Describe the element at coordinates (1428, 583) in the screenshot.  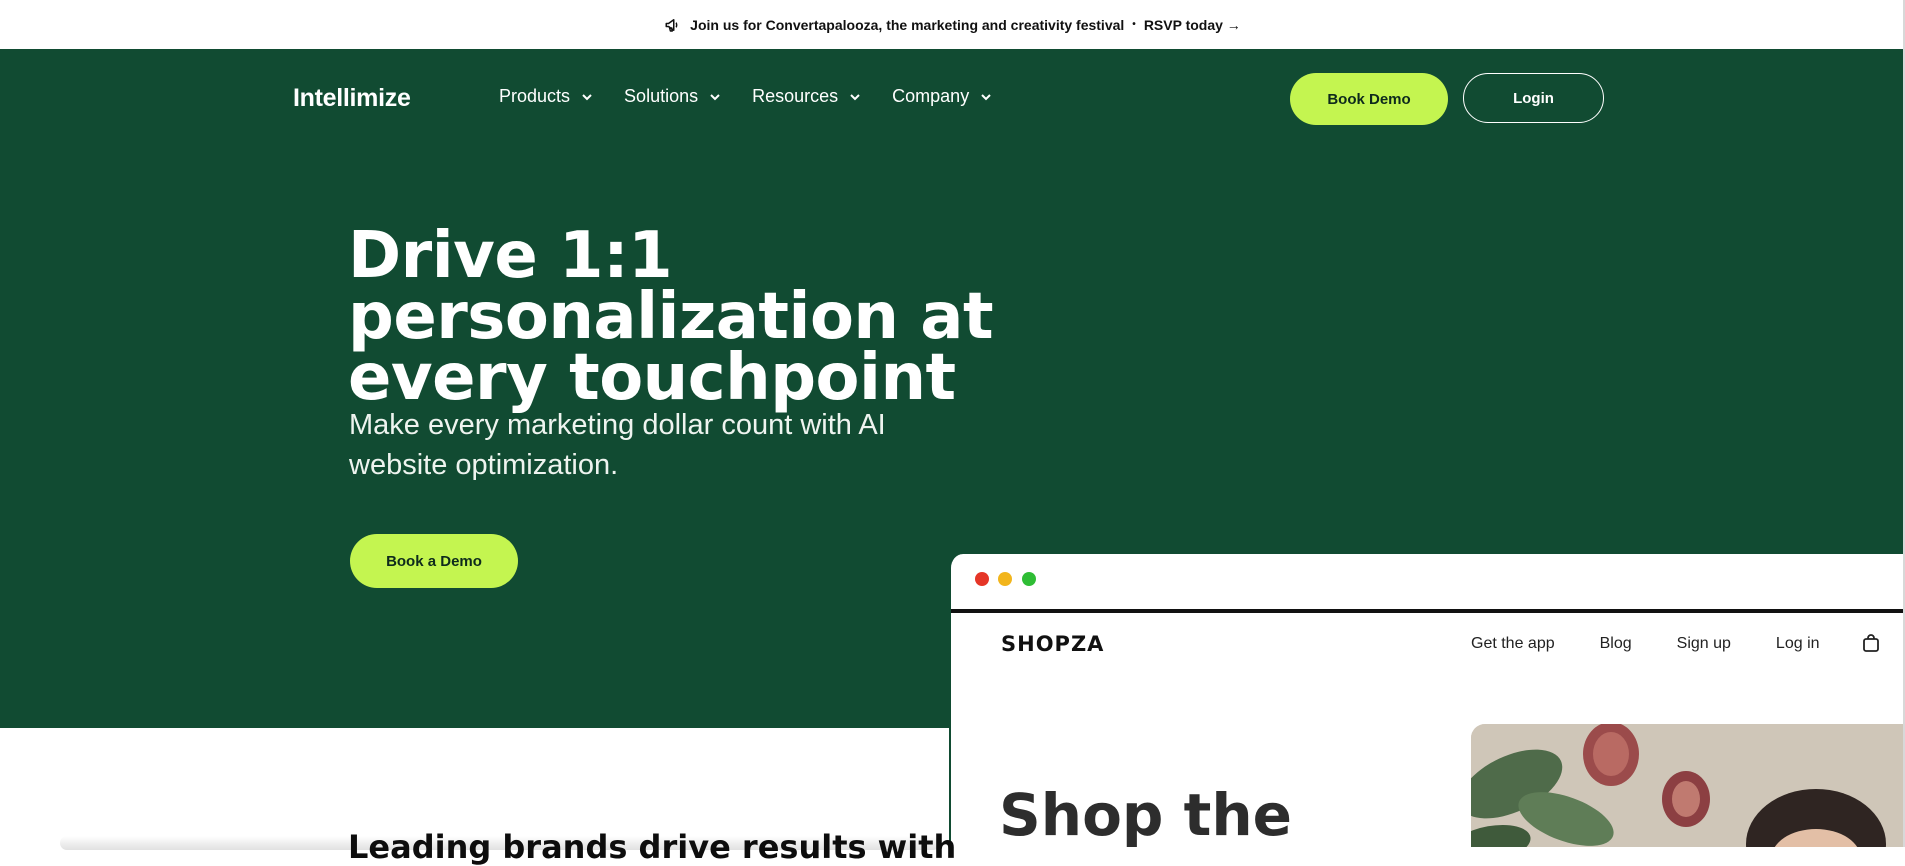
I see `browser-topbar` at that location.